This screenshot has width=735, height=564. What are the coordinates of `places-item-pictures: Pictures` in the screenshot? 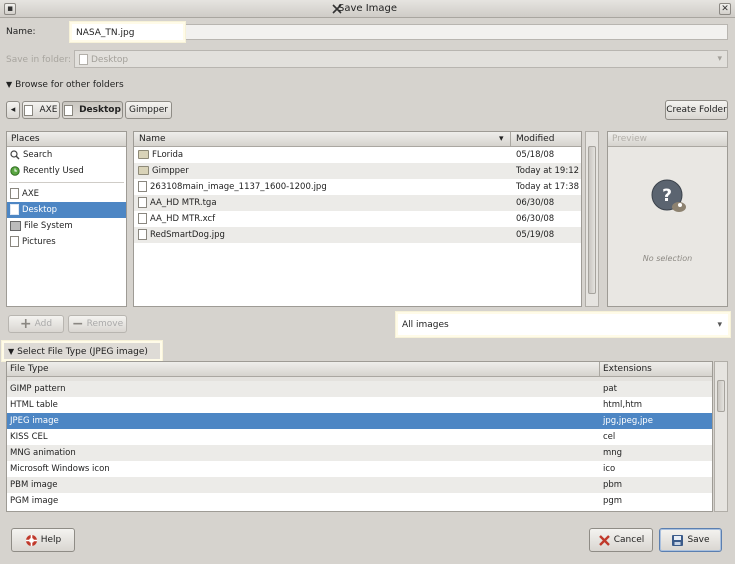 It's located at (66, 242).